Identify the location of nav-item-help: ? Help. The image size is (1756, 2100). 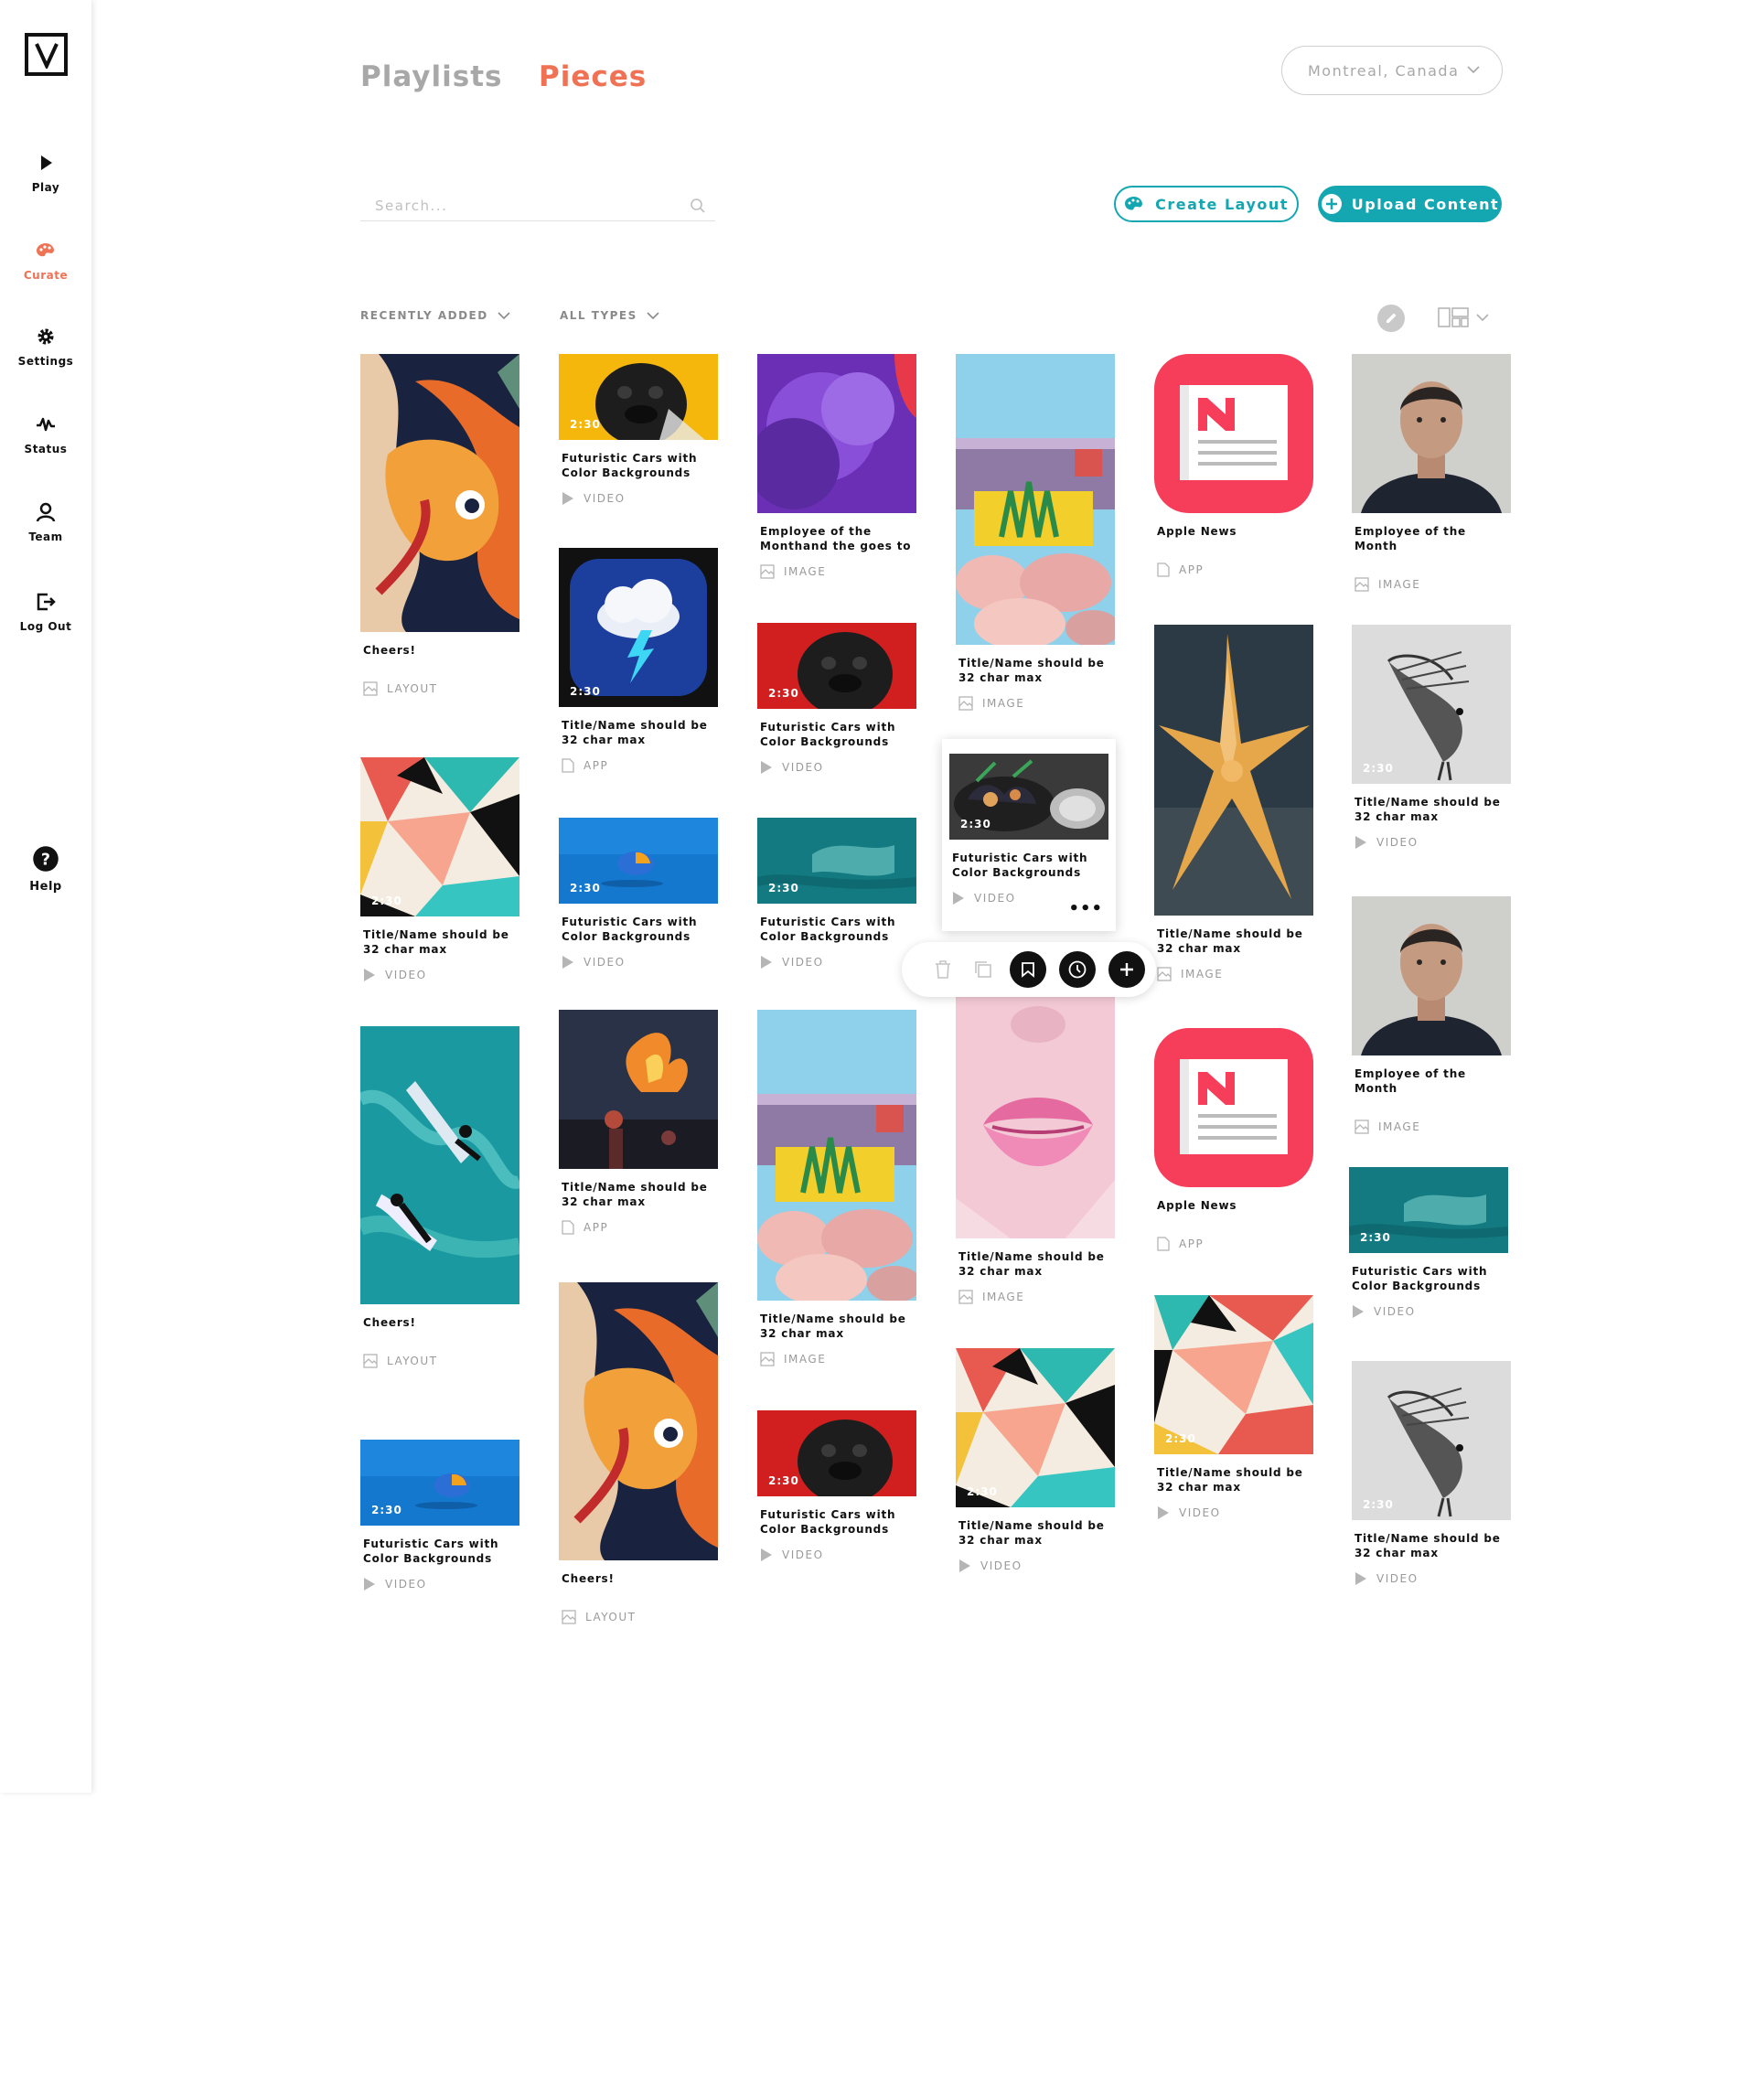
(45, 869).